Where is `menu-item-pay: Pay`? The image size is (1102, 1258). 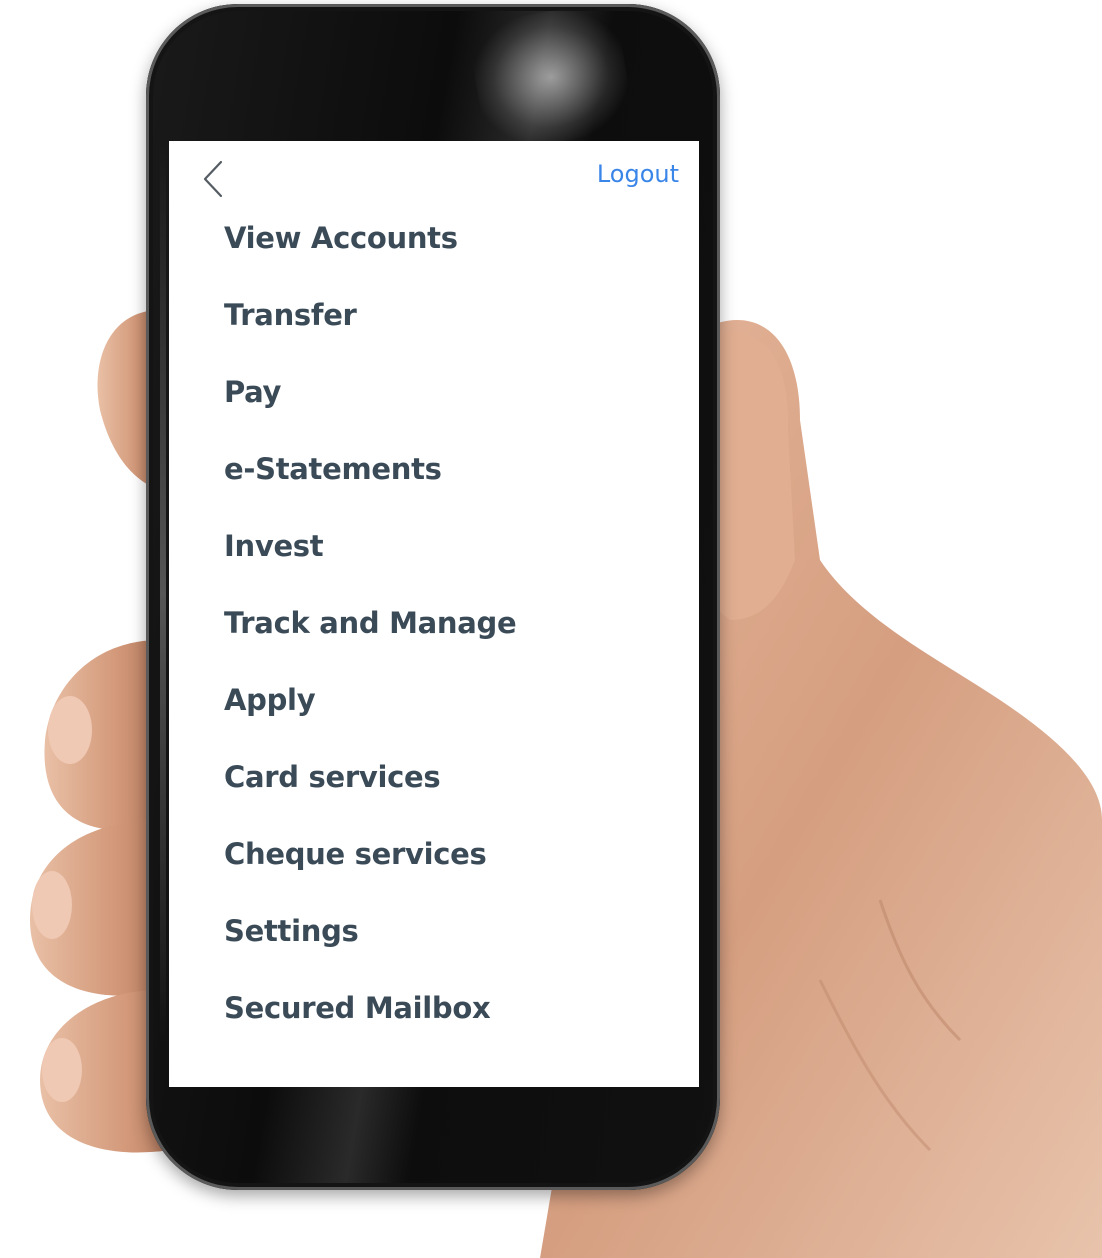
menu-item-pay: Pay is located at coordinates (370, 407).